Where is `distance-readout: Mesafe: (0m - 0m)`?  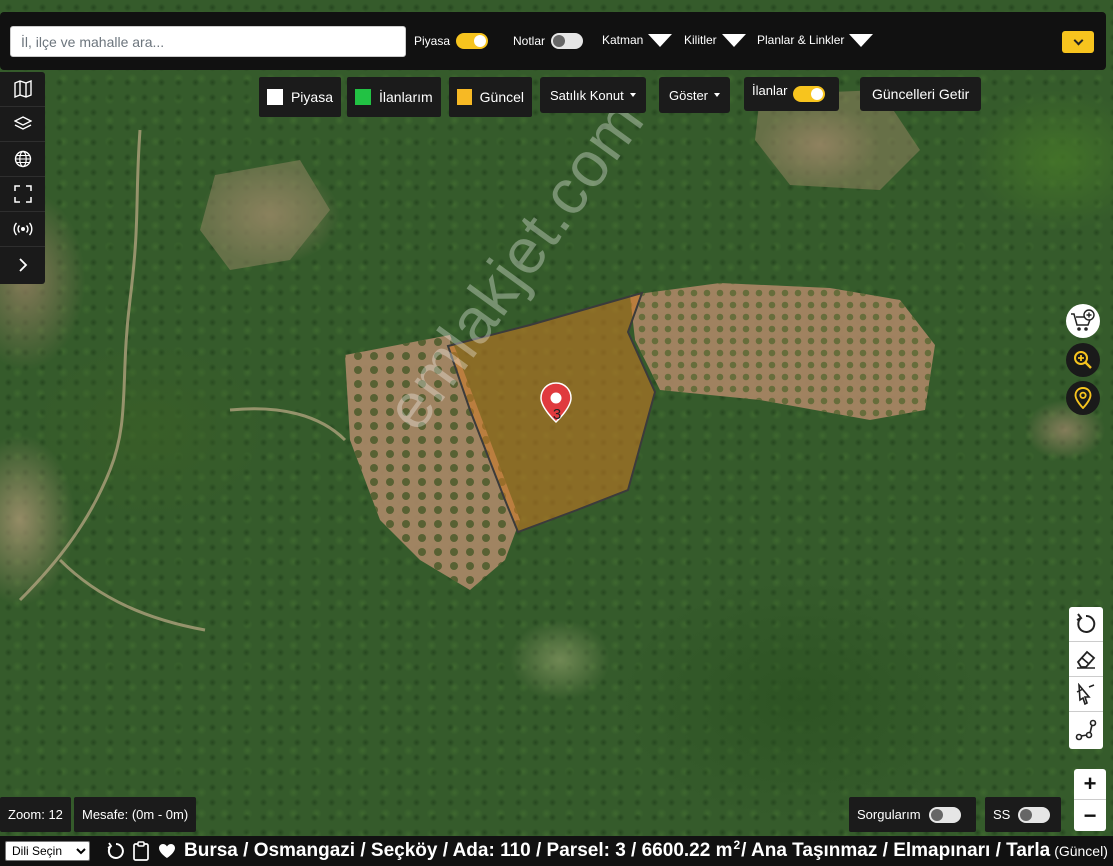
distance-readout: Mesafe: (0m - 0m) is located at coordinates (135, 814).